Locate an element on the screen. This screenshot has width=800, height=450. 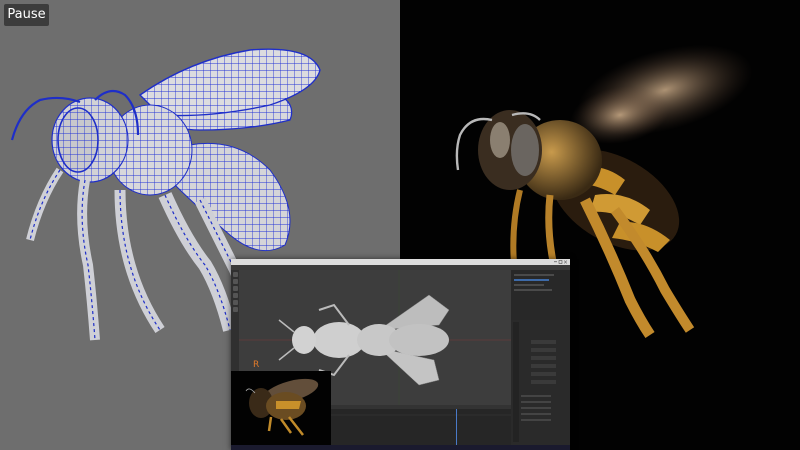
properties-fields is located at coordinates (534, 382).